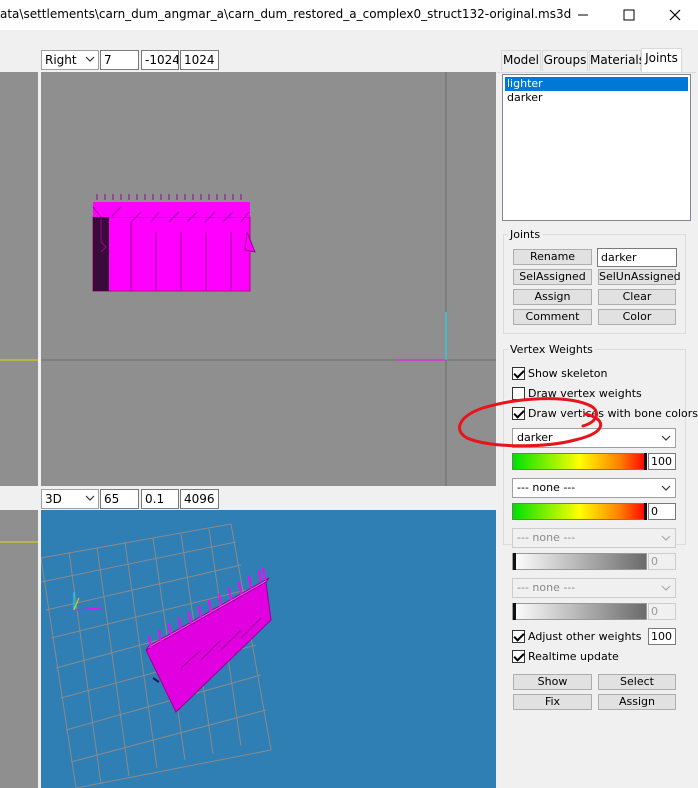 This screenshot has width=698, height=788. What do you see at coordinates (160, 60) in the screenshot?
I see `near-clip-field: -1024` at bounding box center [160, 60].